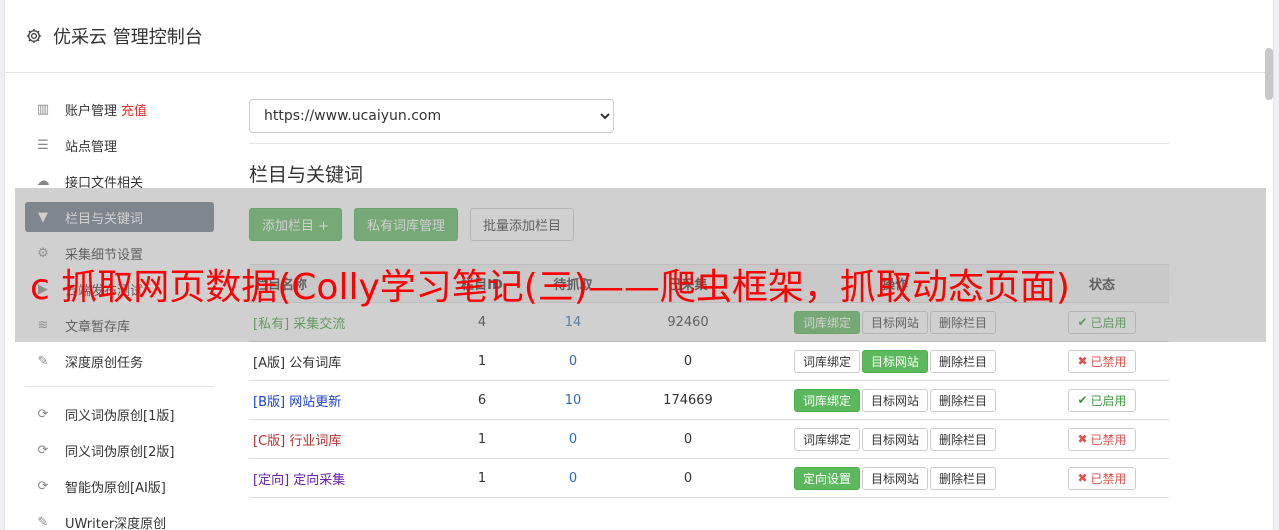 Image resolution: width=1279 pixels, height=530 pixels. Describe the element at coordinates (128, 37) in the screenshot. I see `page-title: 优采云 管理控制台` at that location.